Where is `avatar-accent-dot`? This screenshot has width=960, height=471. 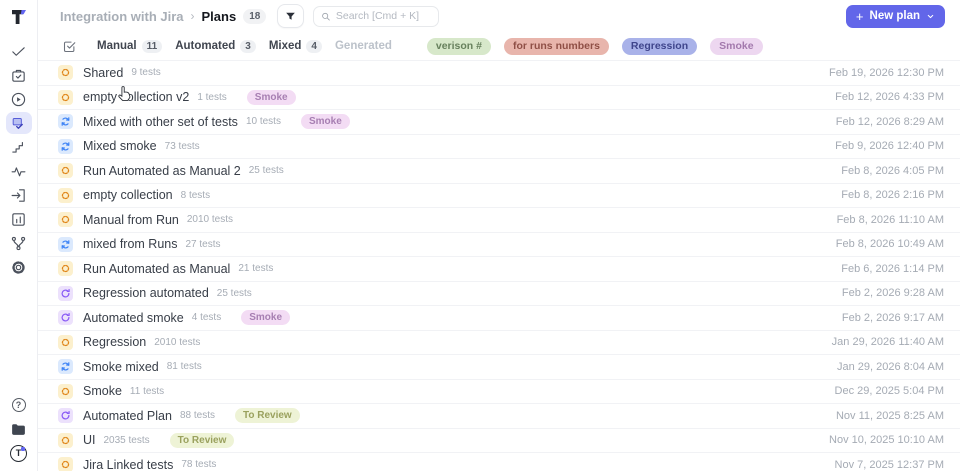
avatar-accent-dot is located at coordinates (23, 448).